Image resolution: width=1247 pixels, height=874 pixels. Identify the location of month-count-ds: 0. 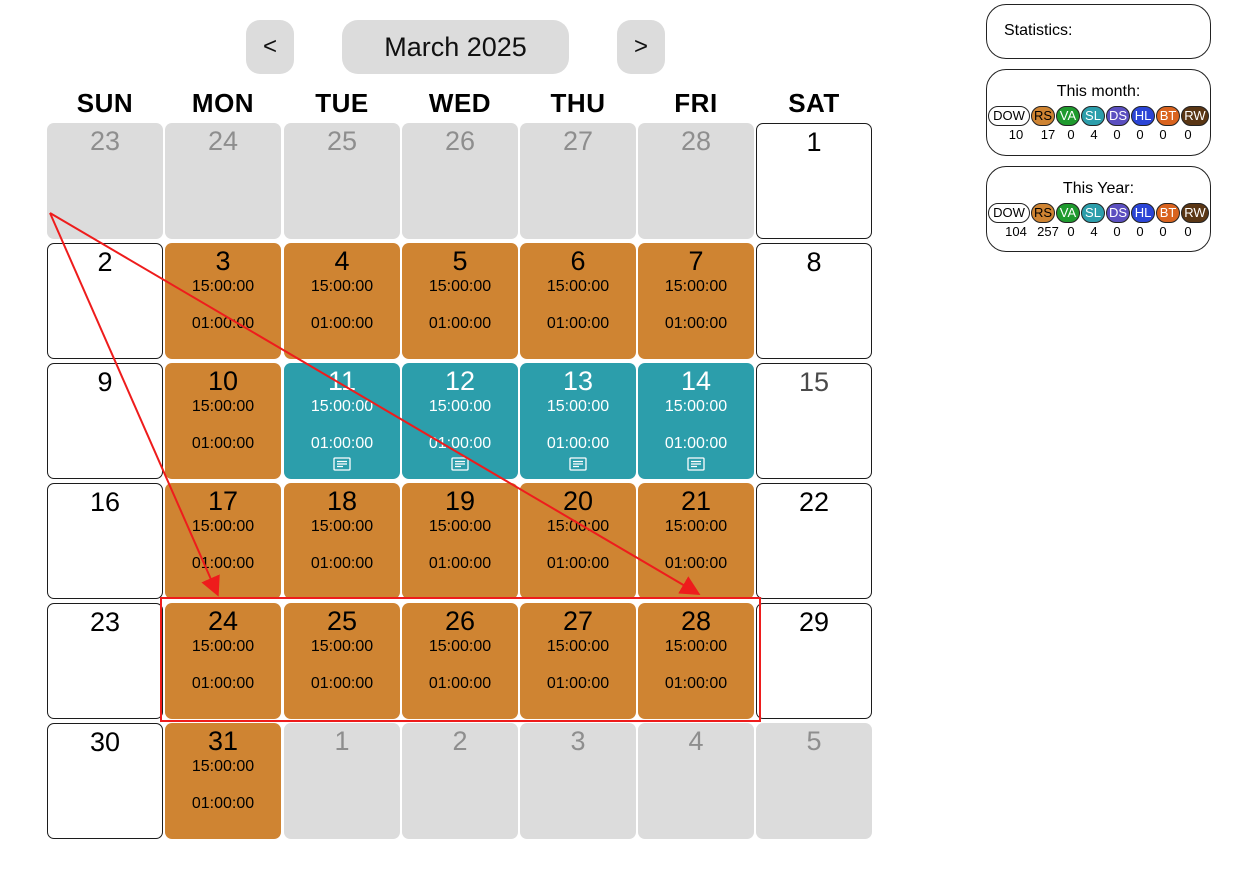
(1117, 134).